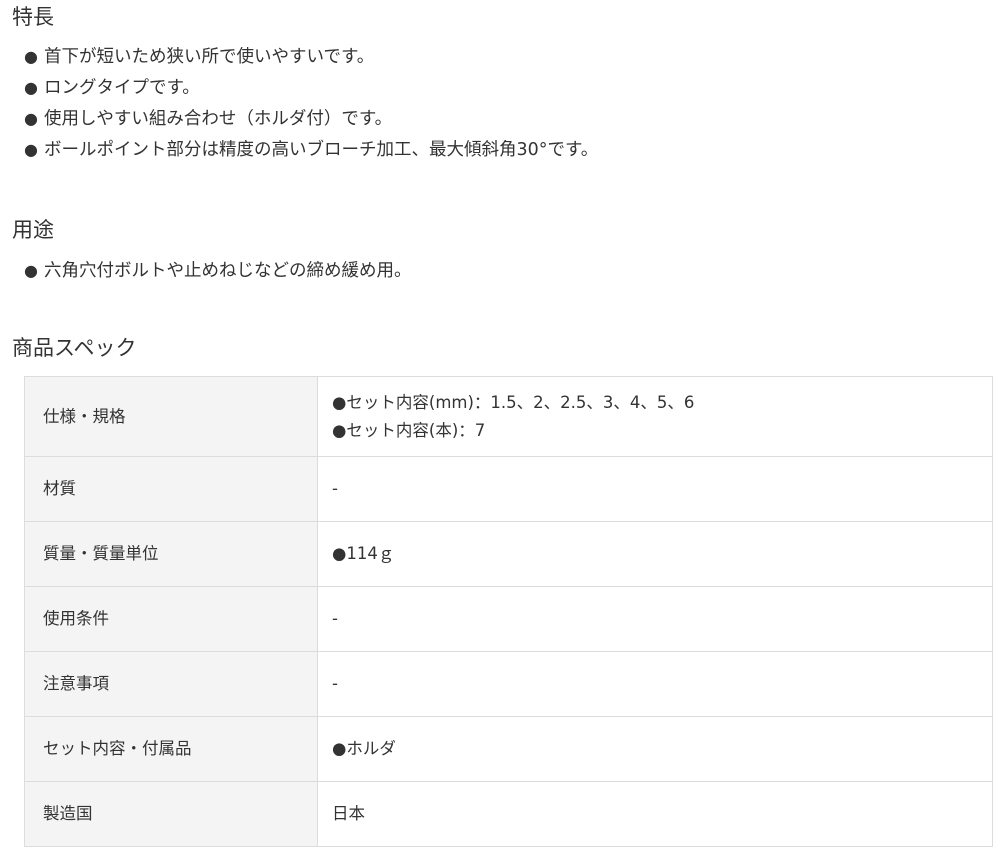  I want to click on spec-label: セット内容・付属品, so click(171, 749).